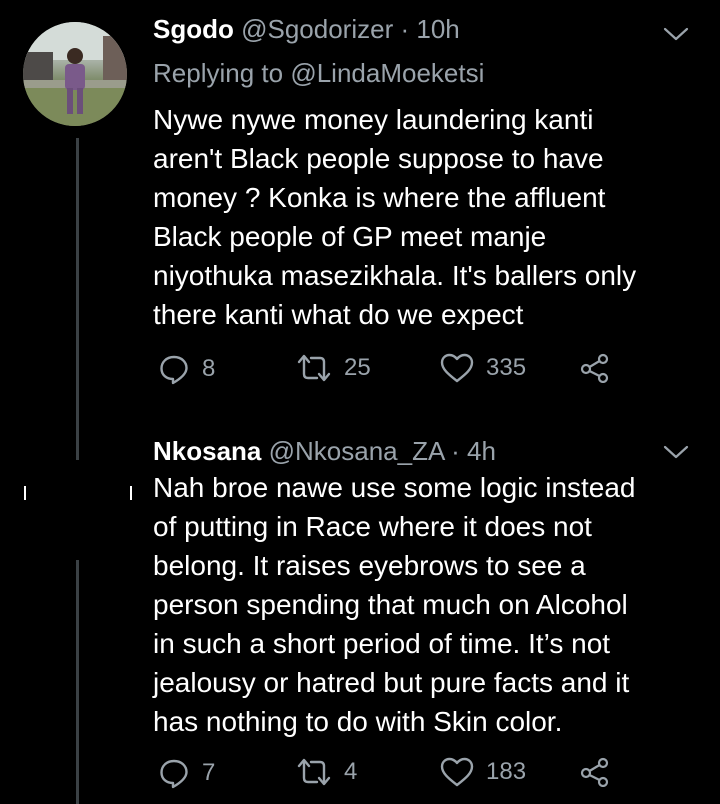  I want to click on retweet-count: 4, so click(351, 771).